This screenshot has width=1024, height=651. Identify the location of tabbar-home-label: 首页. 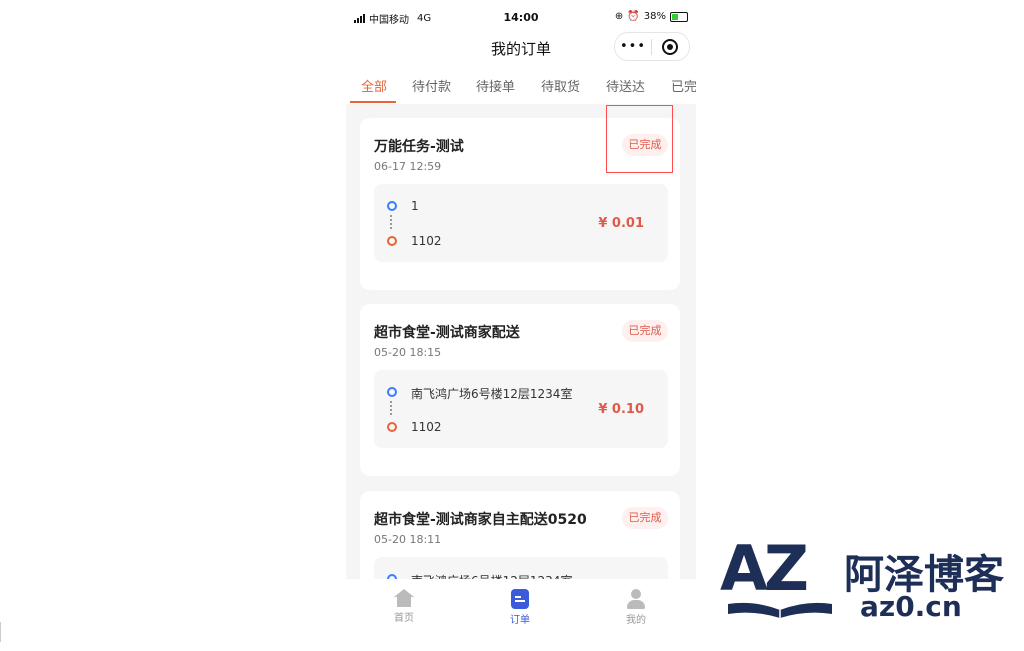
(404, 618).